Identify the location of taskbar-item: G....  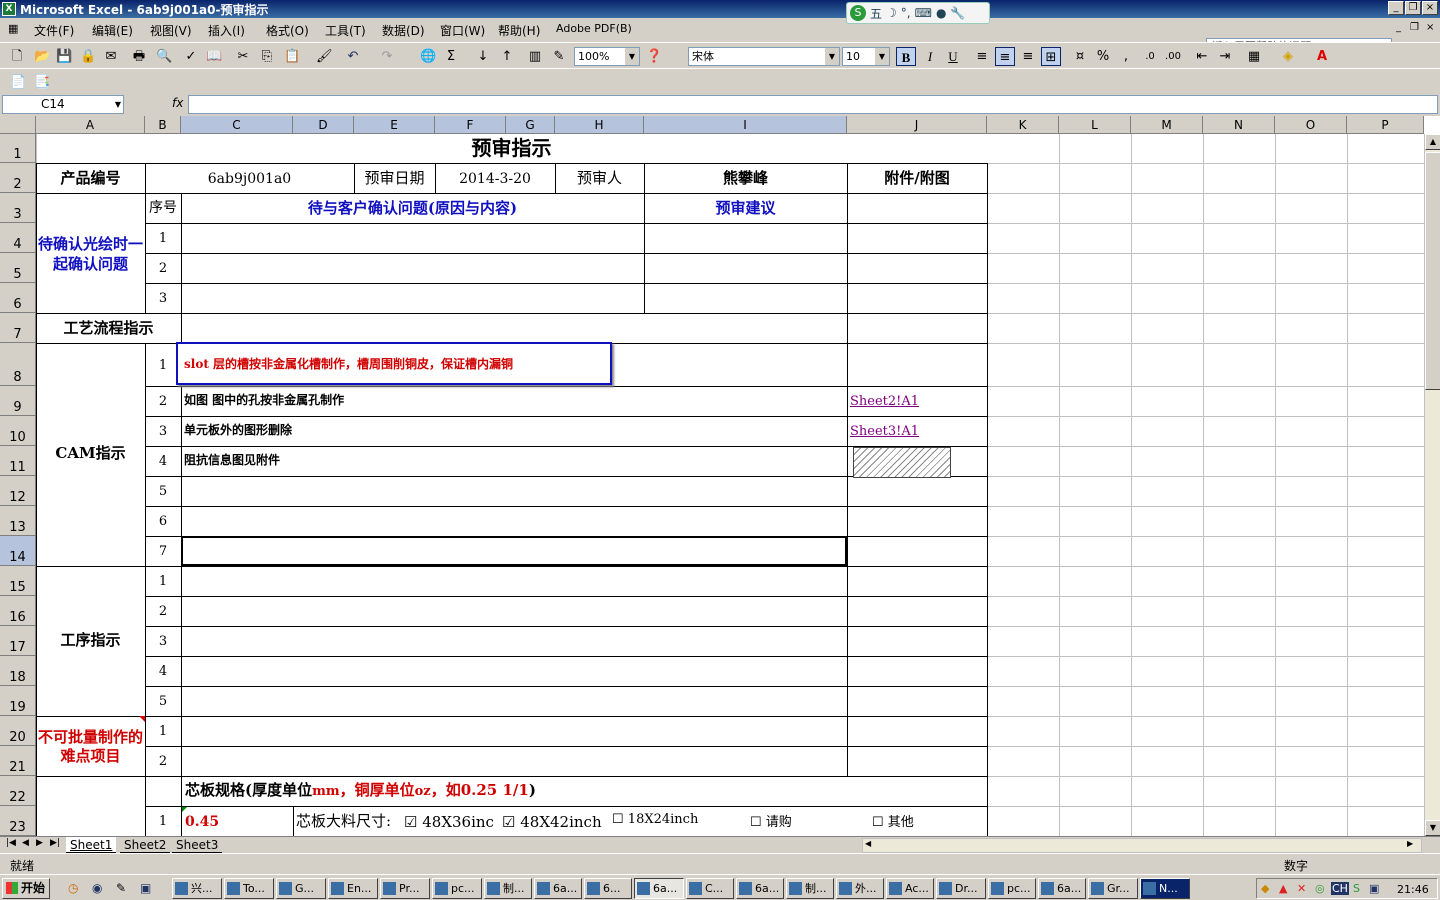
(301, 888).